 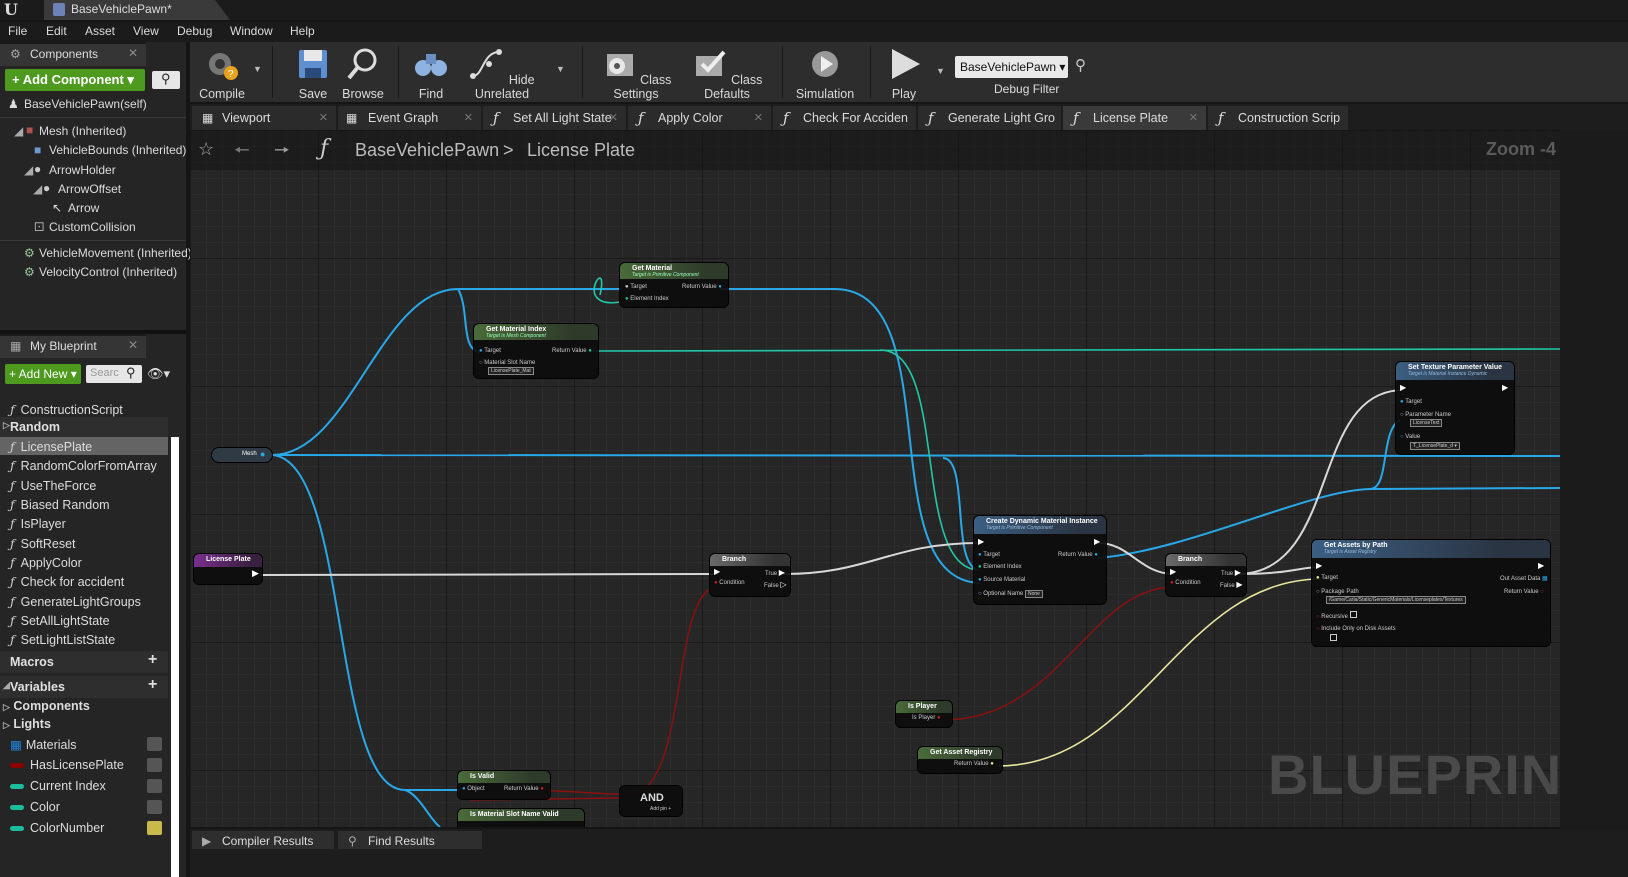 I want to click on pin-texture-asset: T_LicensePlate_d ▾, so click(x=1435, y=446).